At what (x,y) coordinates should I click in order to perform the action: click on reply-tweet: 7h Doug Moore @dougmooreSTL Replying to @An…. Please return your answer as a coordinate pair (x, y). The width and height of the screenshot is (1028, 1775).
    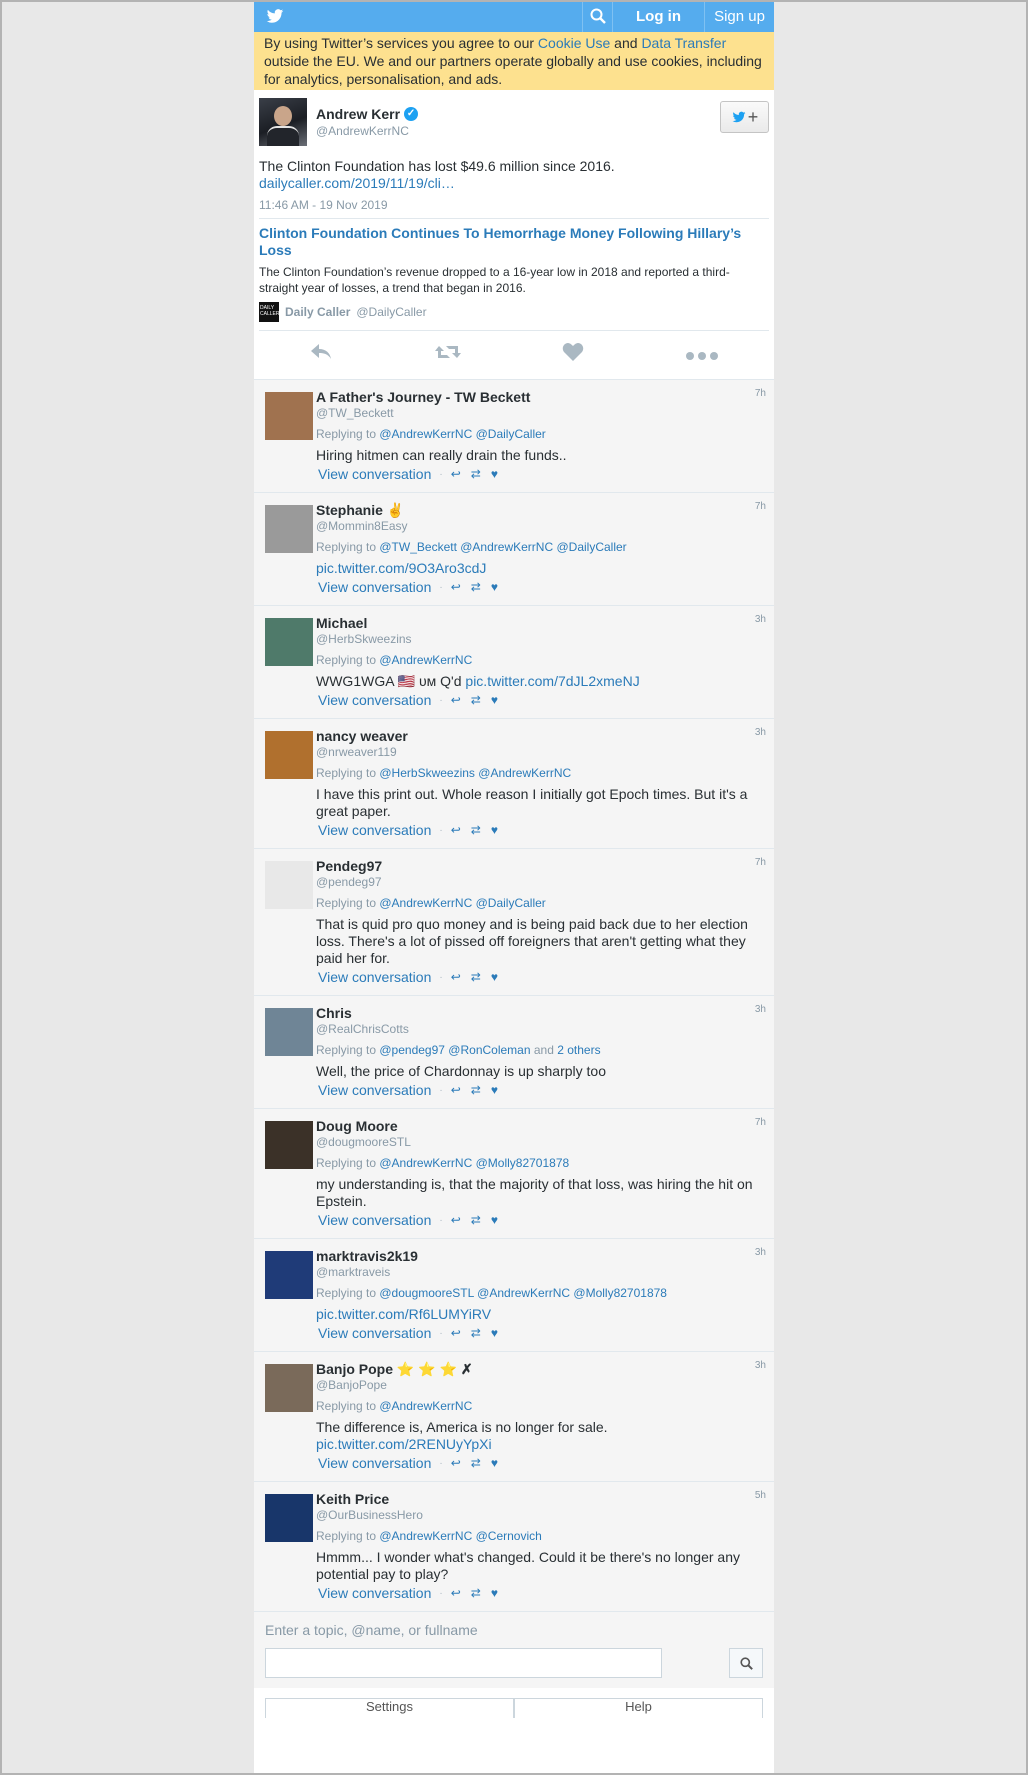
    Looking at the image, I should click on (514, 1174).